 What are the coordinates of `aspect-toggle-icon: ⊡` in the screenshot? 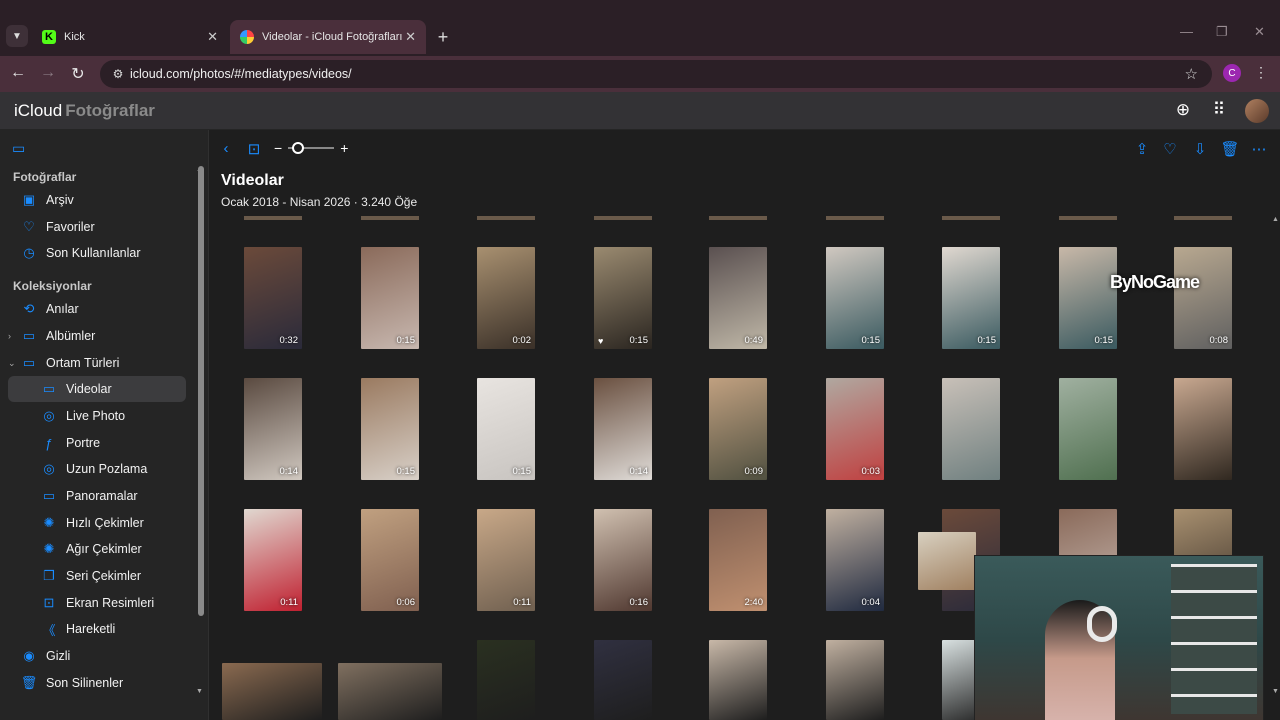 It's located at (254, 149).